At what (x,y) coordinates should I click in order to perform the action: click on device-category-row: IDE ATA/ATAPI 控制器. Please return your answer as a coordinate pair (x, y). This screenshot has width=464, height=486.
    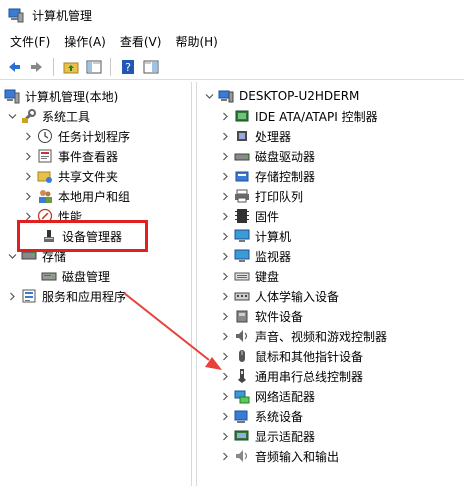
    Looking at the image, I should click on (298, 116).